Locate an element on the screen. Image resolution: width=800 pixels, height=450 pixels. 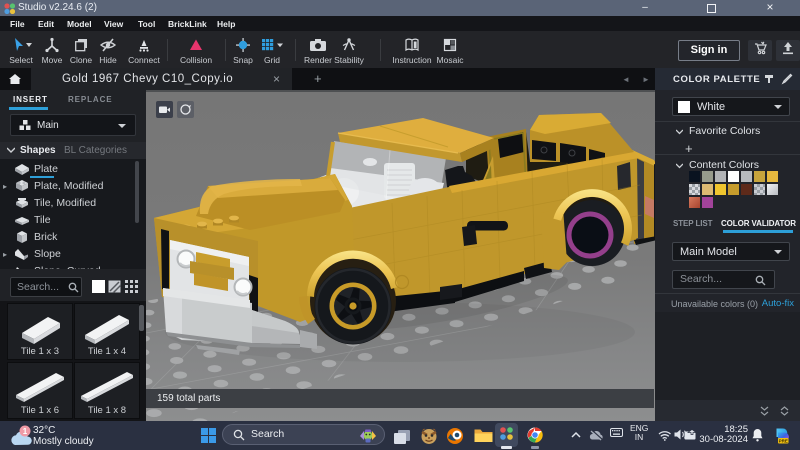
svg-text: 1 is located at coordinates (25, 431).